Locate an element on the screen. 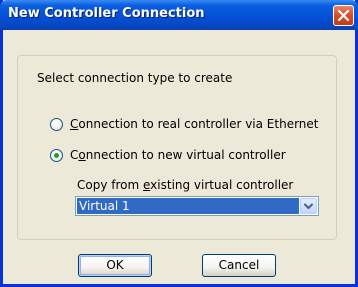 This screenshot has width=358, height=287. copy-from-label: Copy from existing virtual controller is located at coordinates (185, 185).